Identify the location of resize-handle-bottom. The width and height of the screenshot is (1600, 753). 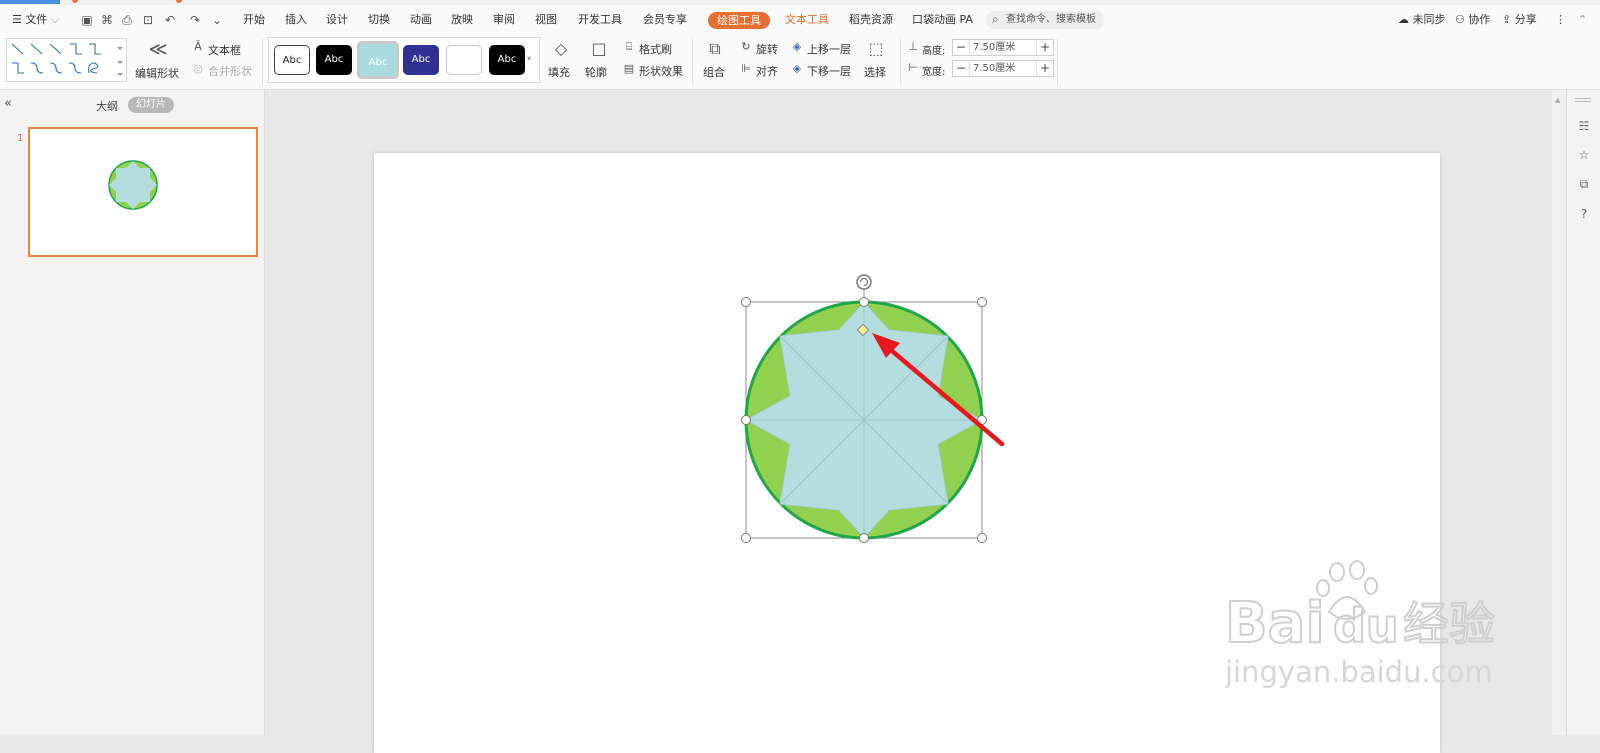
(864, 538).